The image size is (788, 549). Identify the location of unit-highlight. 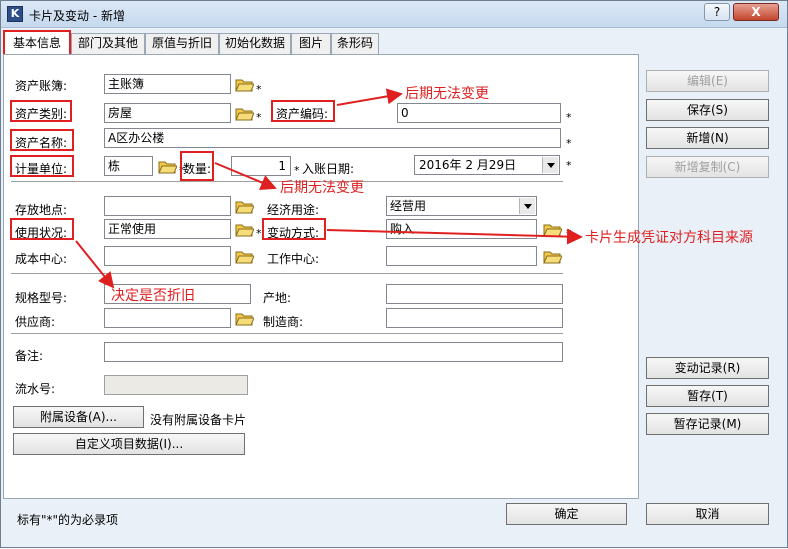
(42, 166).